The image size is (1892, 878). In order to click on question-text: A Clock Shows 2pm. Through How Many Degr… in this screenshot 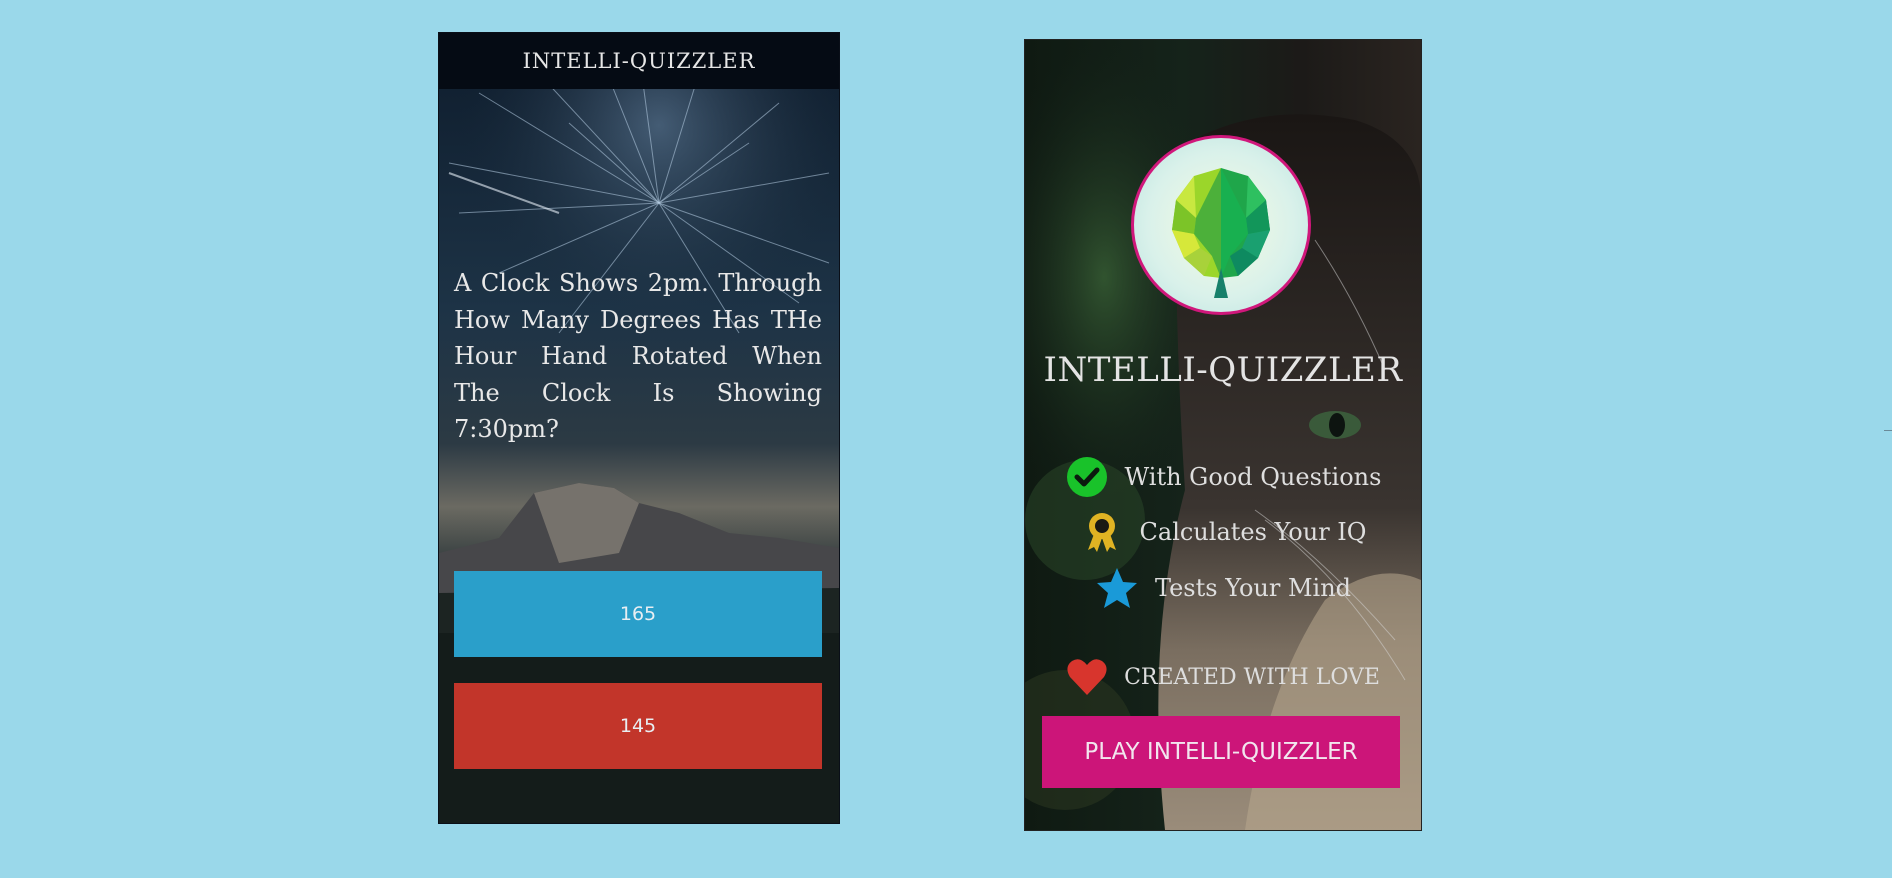, I will do `click(638, 356)`.